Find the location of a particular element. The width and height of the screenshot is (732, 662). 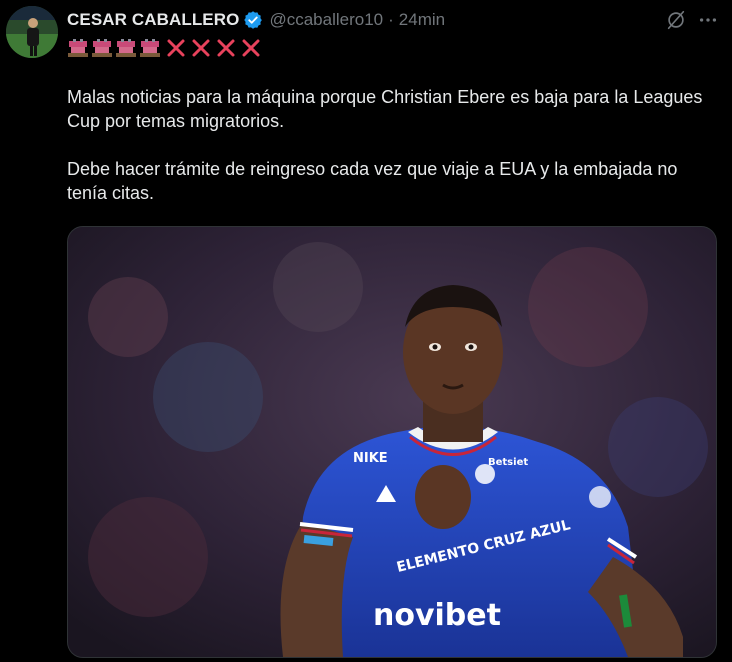

jersey-sponsor: Betsiet is located at coordinates (508, 462).